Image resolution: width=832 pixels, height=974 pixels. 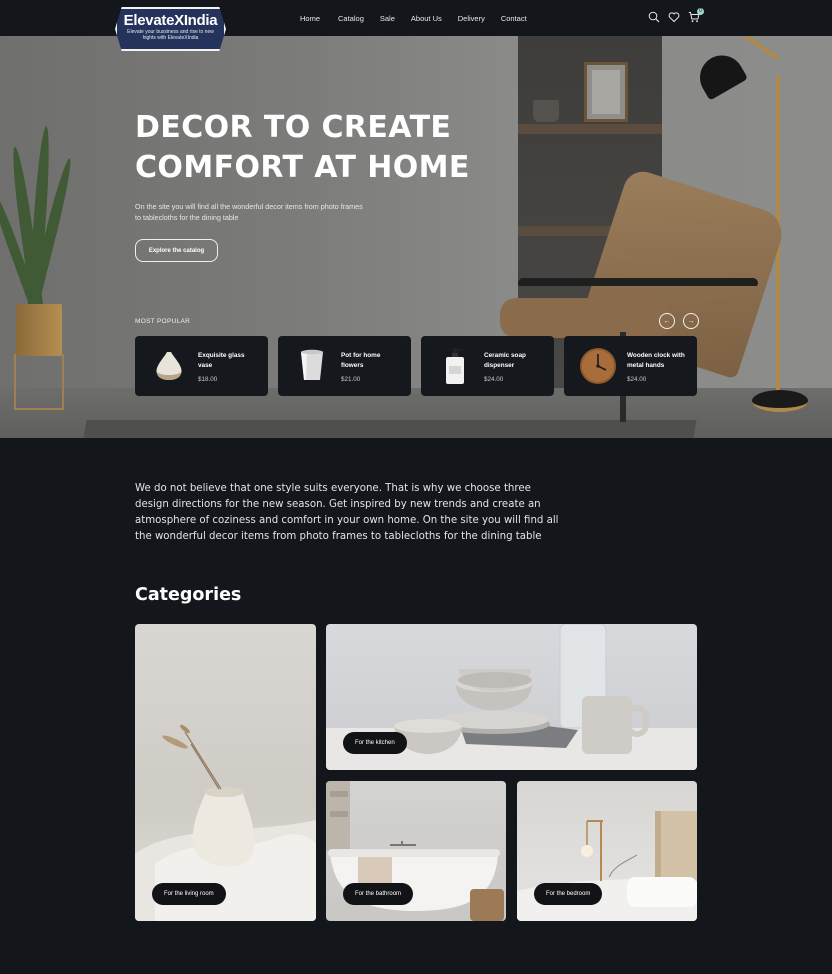 I want to click on product-name: Exquisite glass vase, so click(x=221, y=360).